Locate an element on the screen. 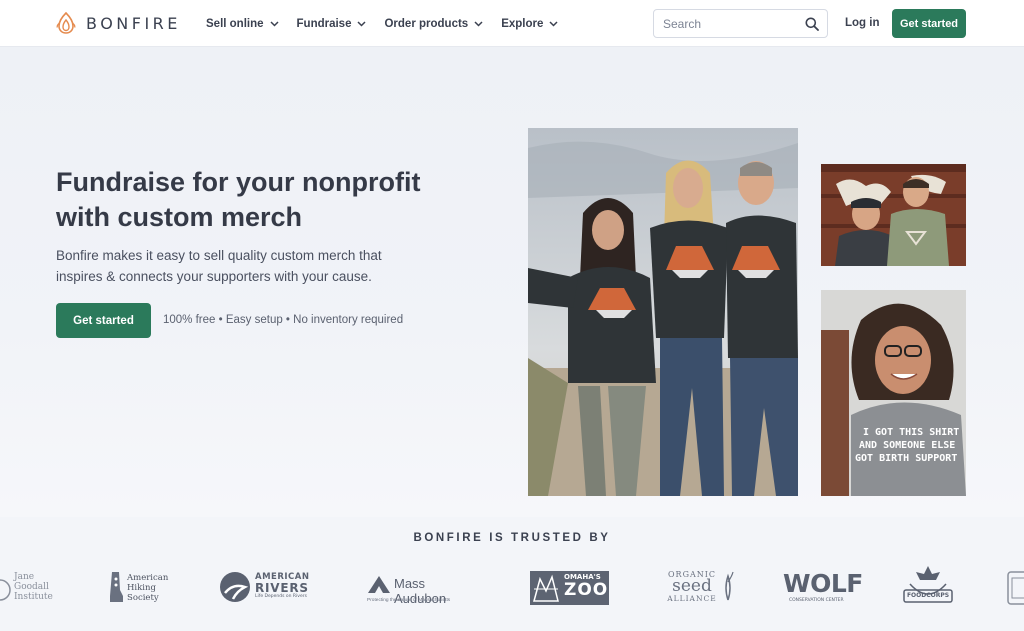 The height and width of the screenshot is (631, 1024). foodcorps-badge-icon is located at coordinates (928, 584).